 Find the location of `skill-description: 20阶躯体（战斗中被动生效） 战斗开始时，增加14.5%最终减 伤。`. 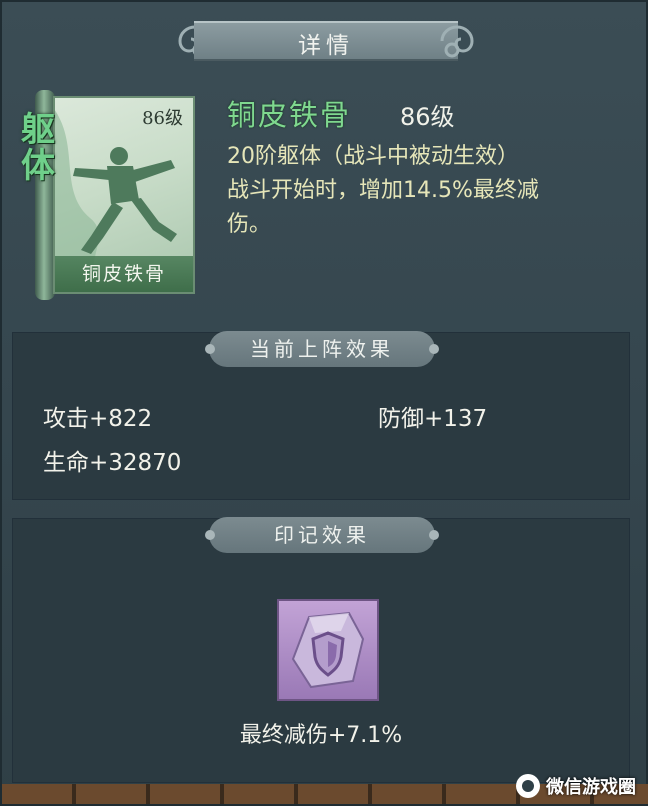

skill-description: 20阶躯体（战斗中被动生效） 战斗开始时，增加14.5%最终减 伤。 is located at coordinates (427, 191).